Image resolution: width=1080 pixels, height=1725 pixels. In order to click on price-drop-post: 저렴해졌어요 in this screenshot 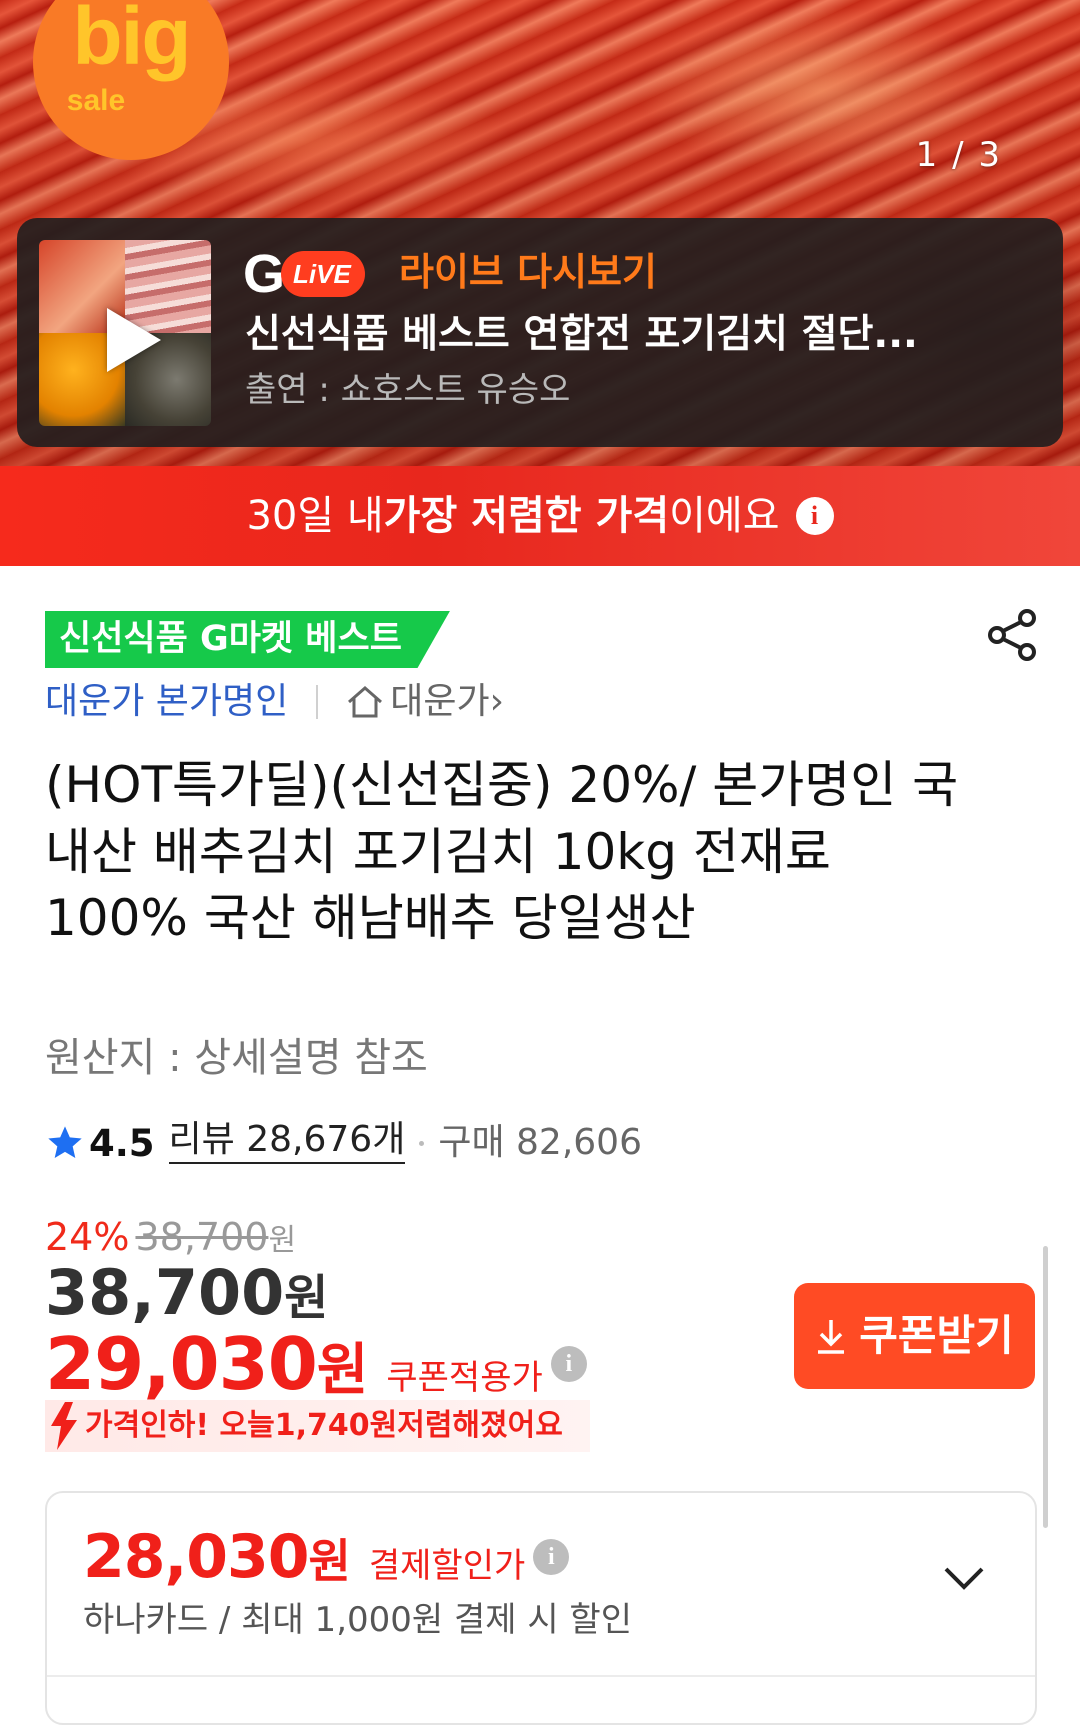, I will do `click(480, 1425)`.